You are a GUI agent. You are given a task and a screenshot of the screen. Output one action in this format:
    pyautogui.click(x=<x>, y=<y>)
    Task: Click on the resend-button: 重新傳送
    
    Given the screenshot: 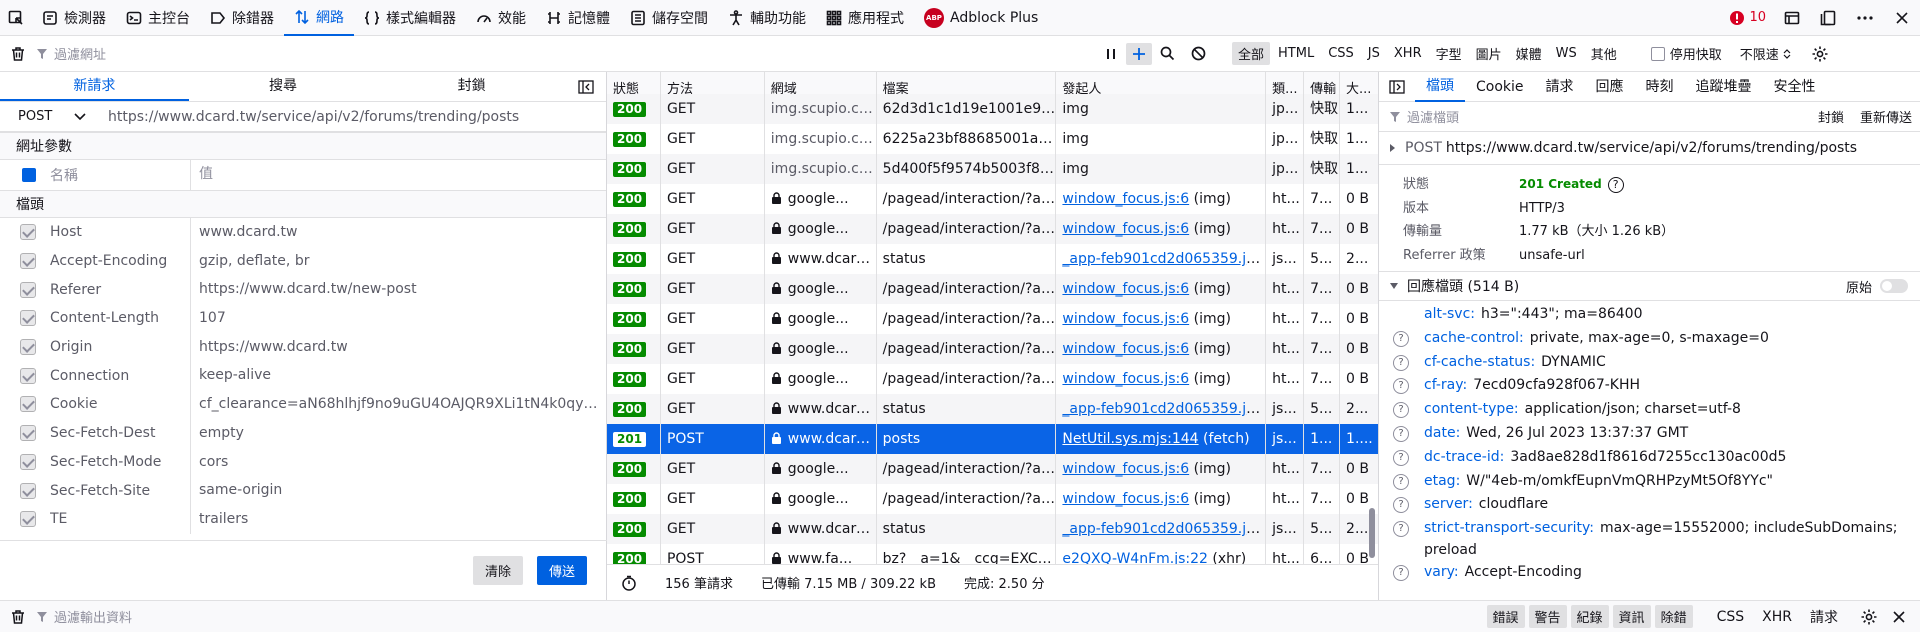 What is the action you would take?
    pyautogui.click(x=1890, y=116)
    